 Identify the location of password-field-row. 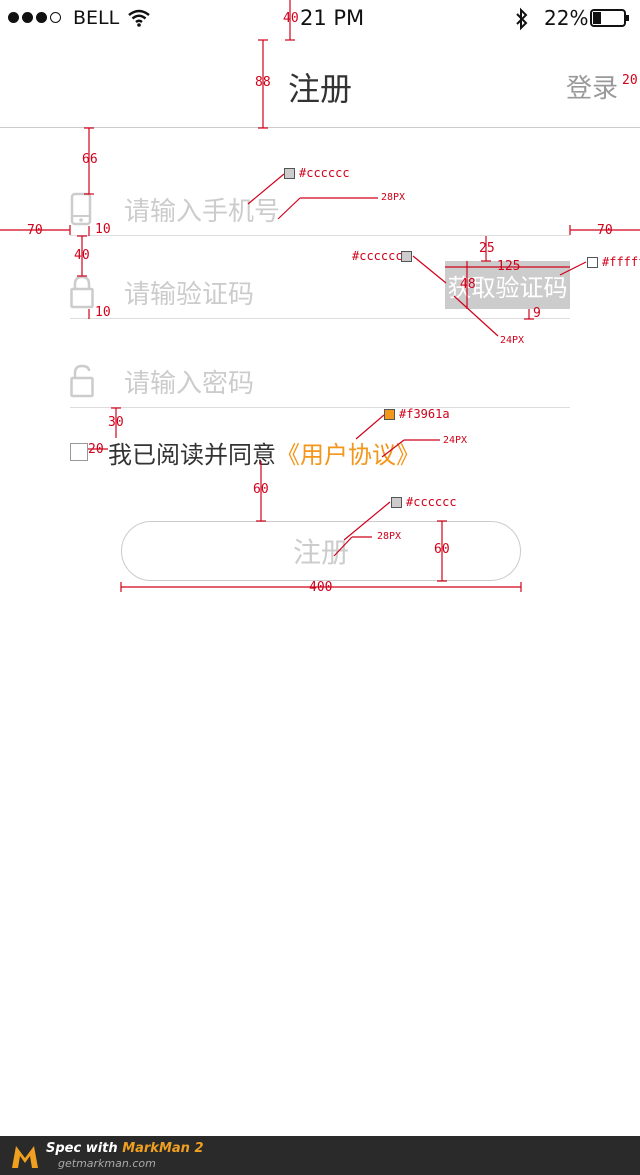
(320, 386).